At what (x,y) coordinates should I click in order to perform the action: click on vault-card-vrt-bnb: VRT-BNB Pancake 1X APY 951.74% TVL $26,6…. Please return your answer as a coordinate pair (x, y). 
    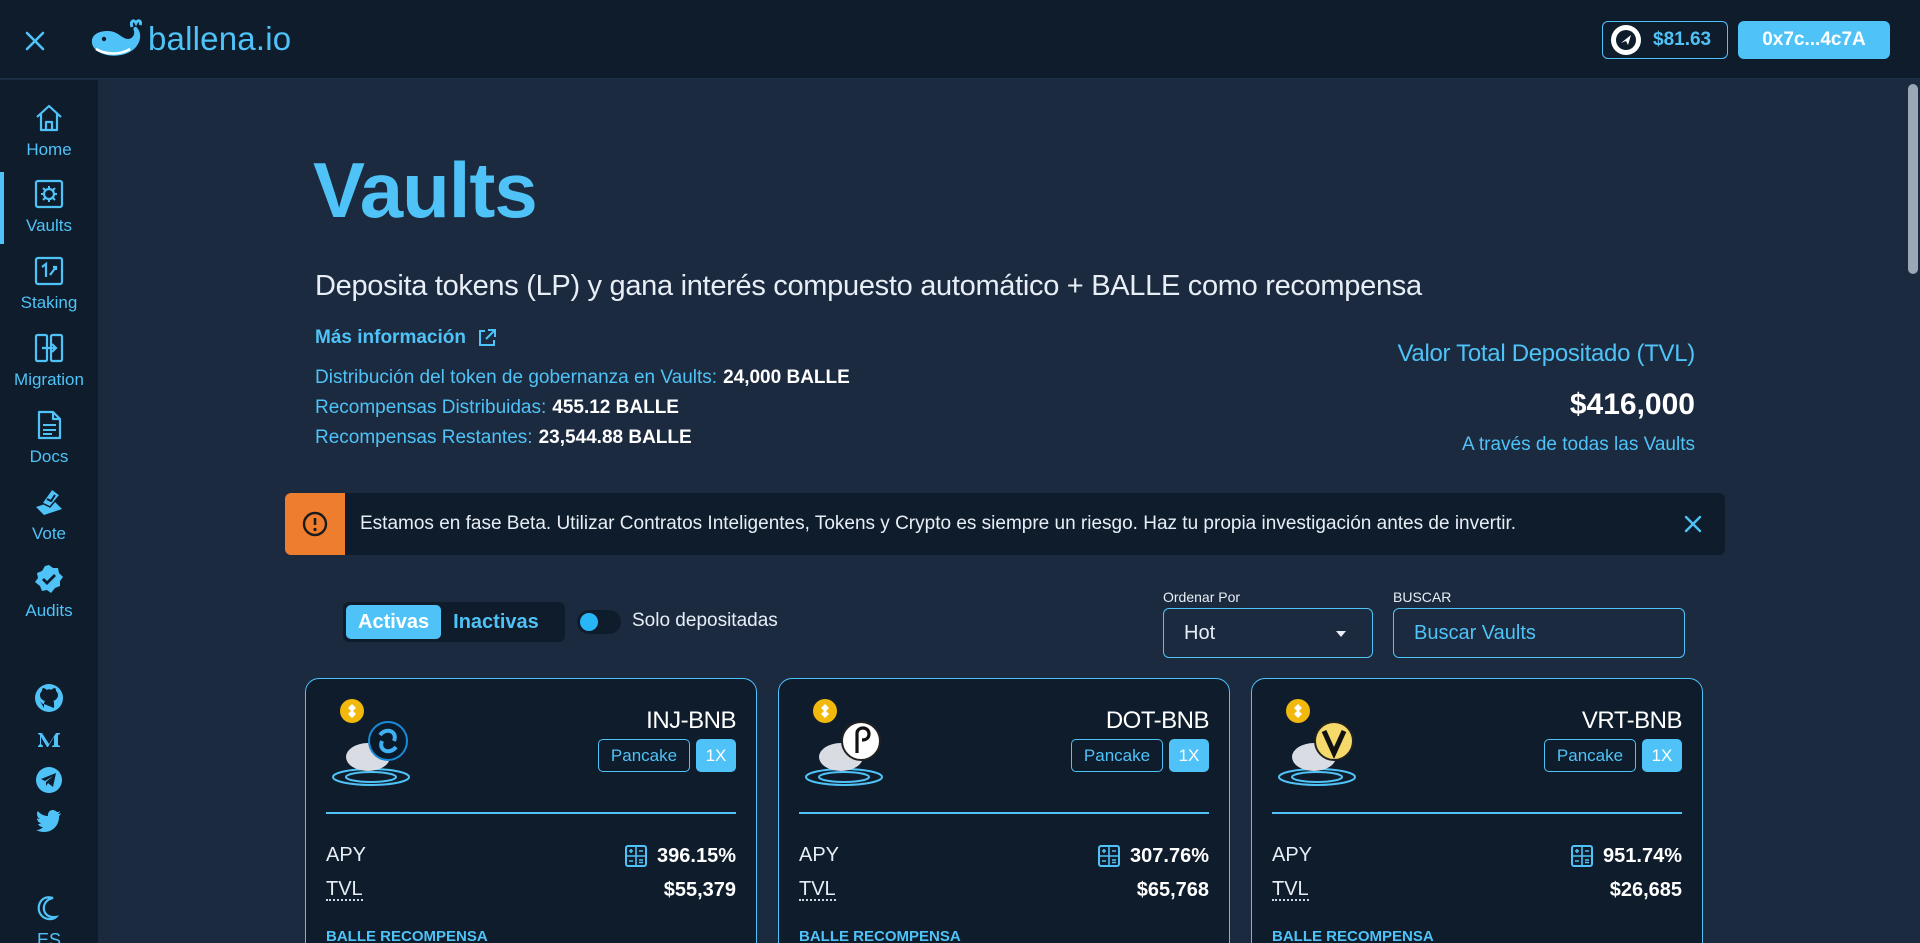
    Looking at the image, I should click on (1477, 810).